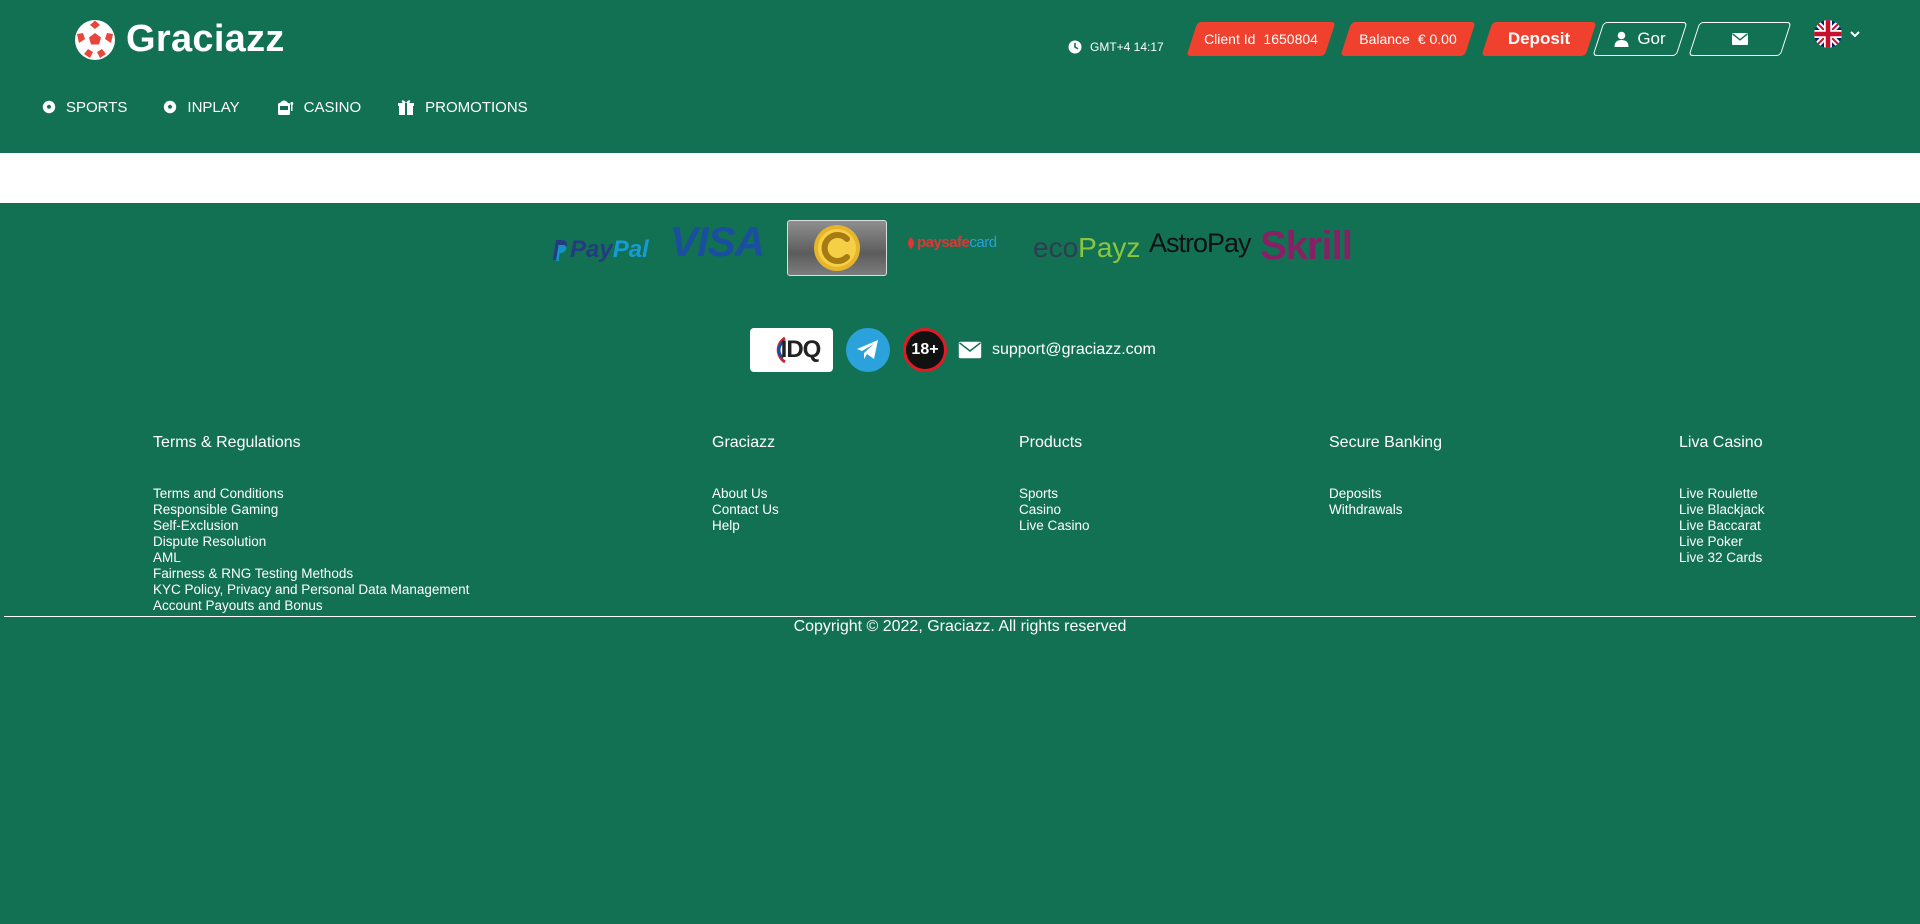 The image size is (1920, 924). What do you see at coordinates (1384, 39) in the screenshot?
I see `balance-label: Balance` at bounding box center [1384, 39].